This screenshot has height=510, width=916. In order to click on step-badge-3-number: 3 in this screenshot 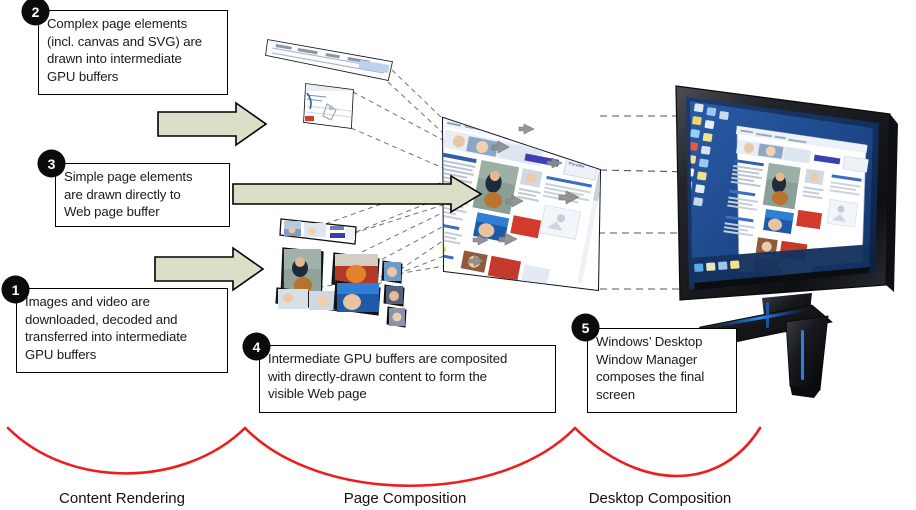, I will do `click(51, 163)`.